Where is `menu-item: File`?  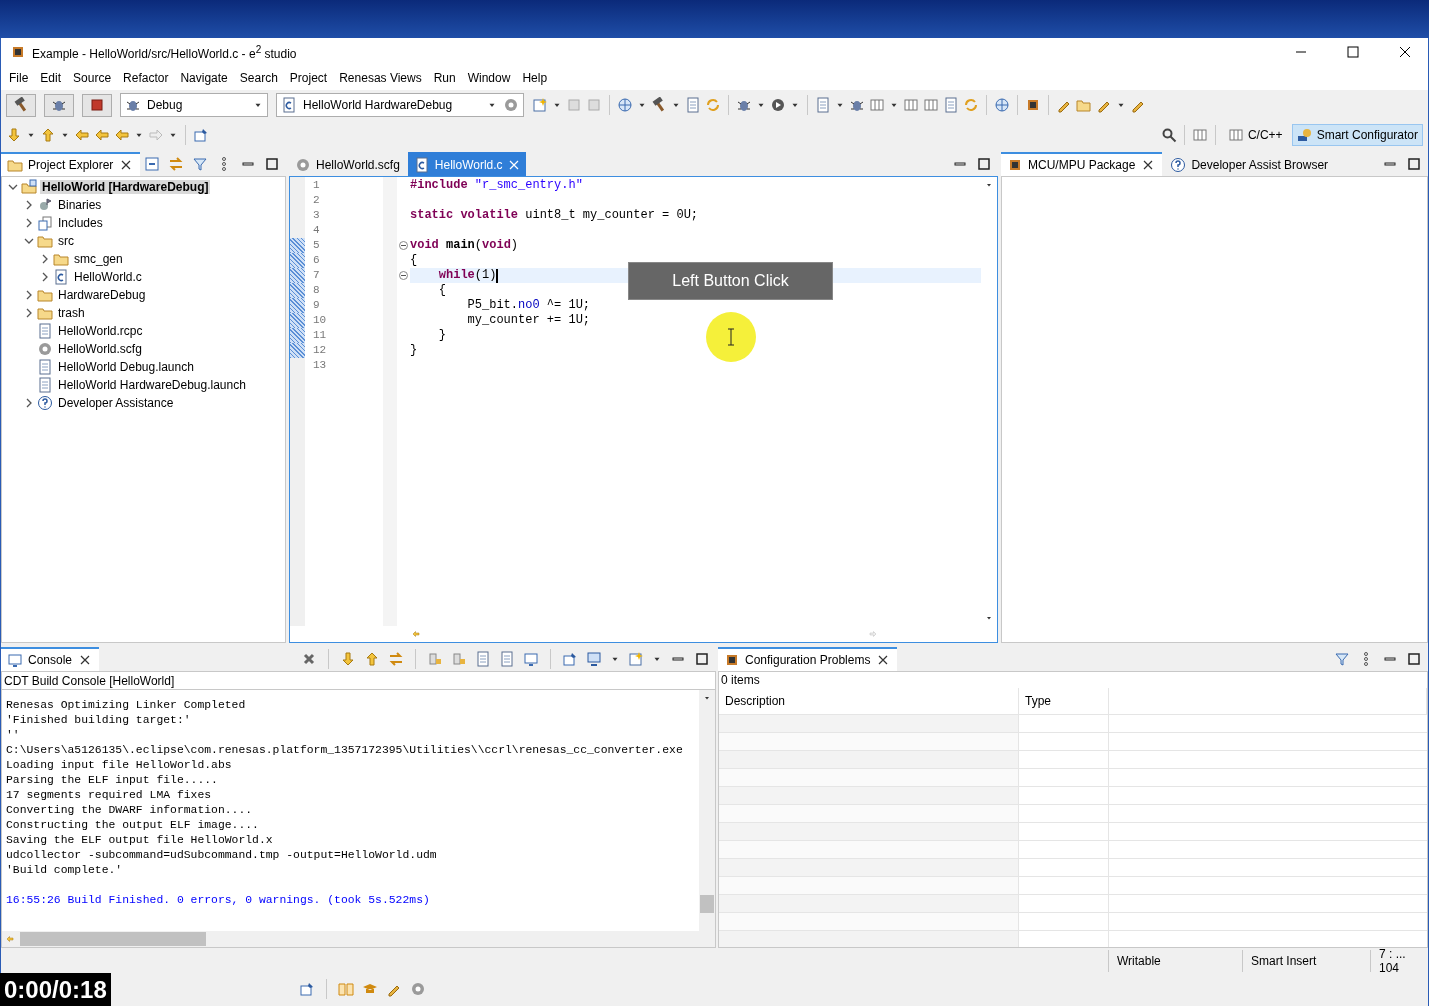
menu-item: File is located at coordinates (19, 78).